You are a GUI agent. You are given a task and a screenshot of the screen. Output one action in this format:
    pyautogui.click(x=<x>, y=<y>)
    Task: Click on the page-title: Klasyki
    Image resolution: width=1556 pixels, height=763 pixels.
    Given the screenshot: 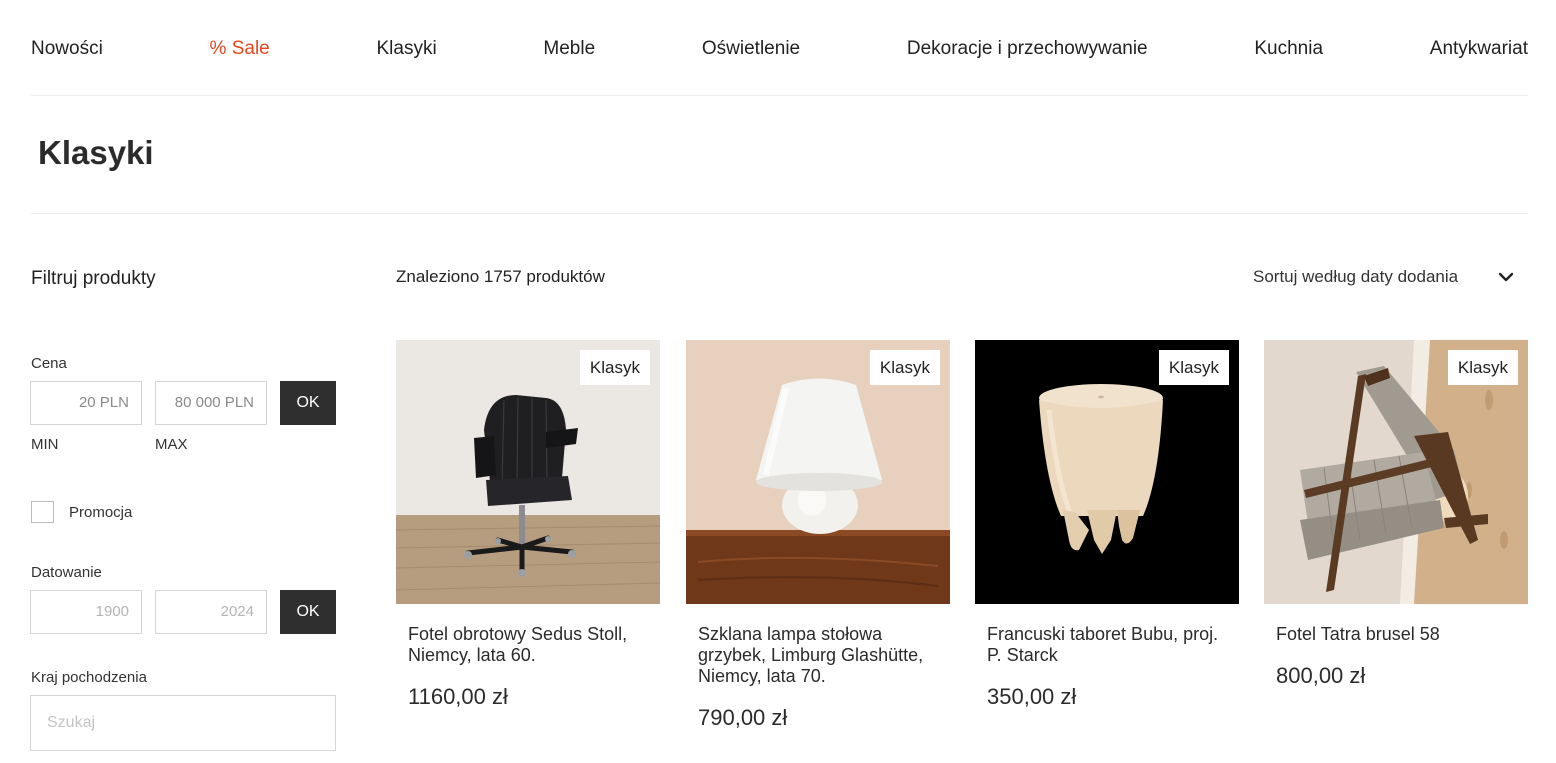 What is the action you would take?
    pyautogui.click(x=96, y=152)
    